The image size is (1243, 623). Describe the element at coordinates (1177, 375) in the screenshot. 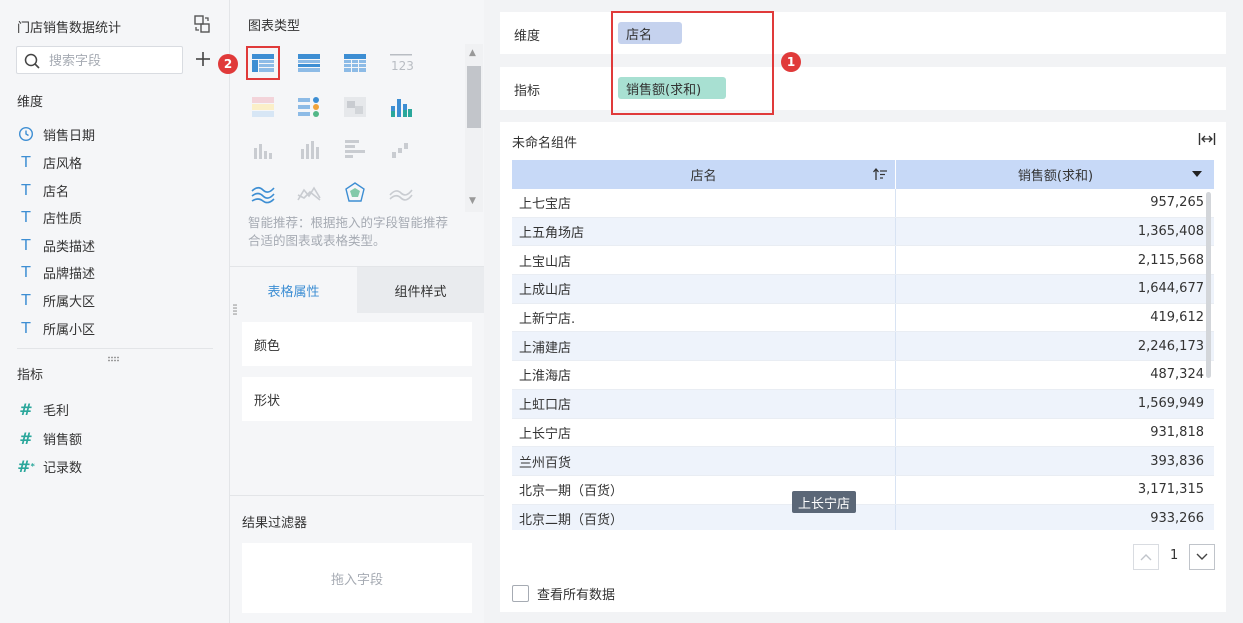

I see `cell-sales: 487,324` at that location.